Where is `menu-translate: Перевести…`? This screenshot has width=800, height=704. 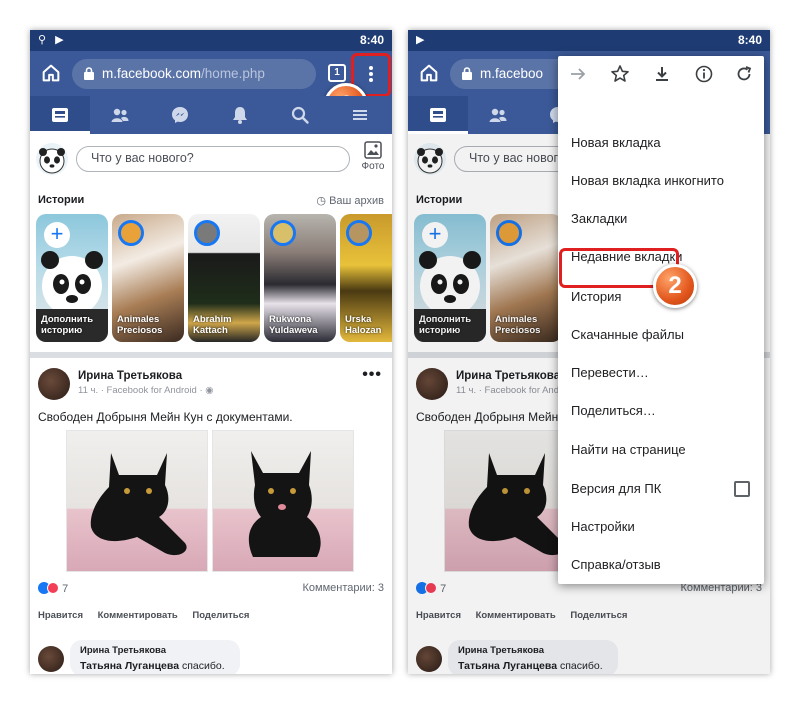
menu-translate: Перевести… is located at coordinates (661, 373).